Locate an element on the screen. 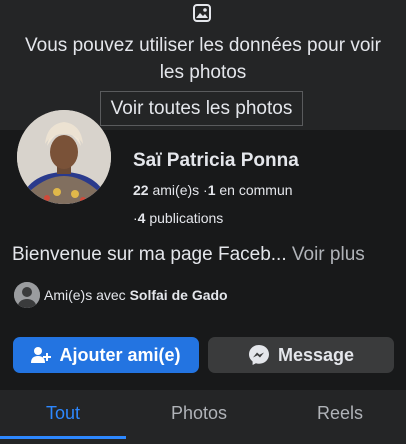 The image size is (406, 444). profile-avatar is located at coordinates (64, 157).